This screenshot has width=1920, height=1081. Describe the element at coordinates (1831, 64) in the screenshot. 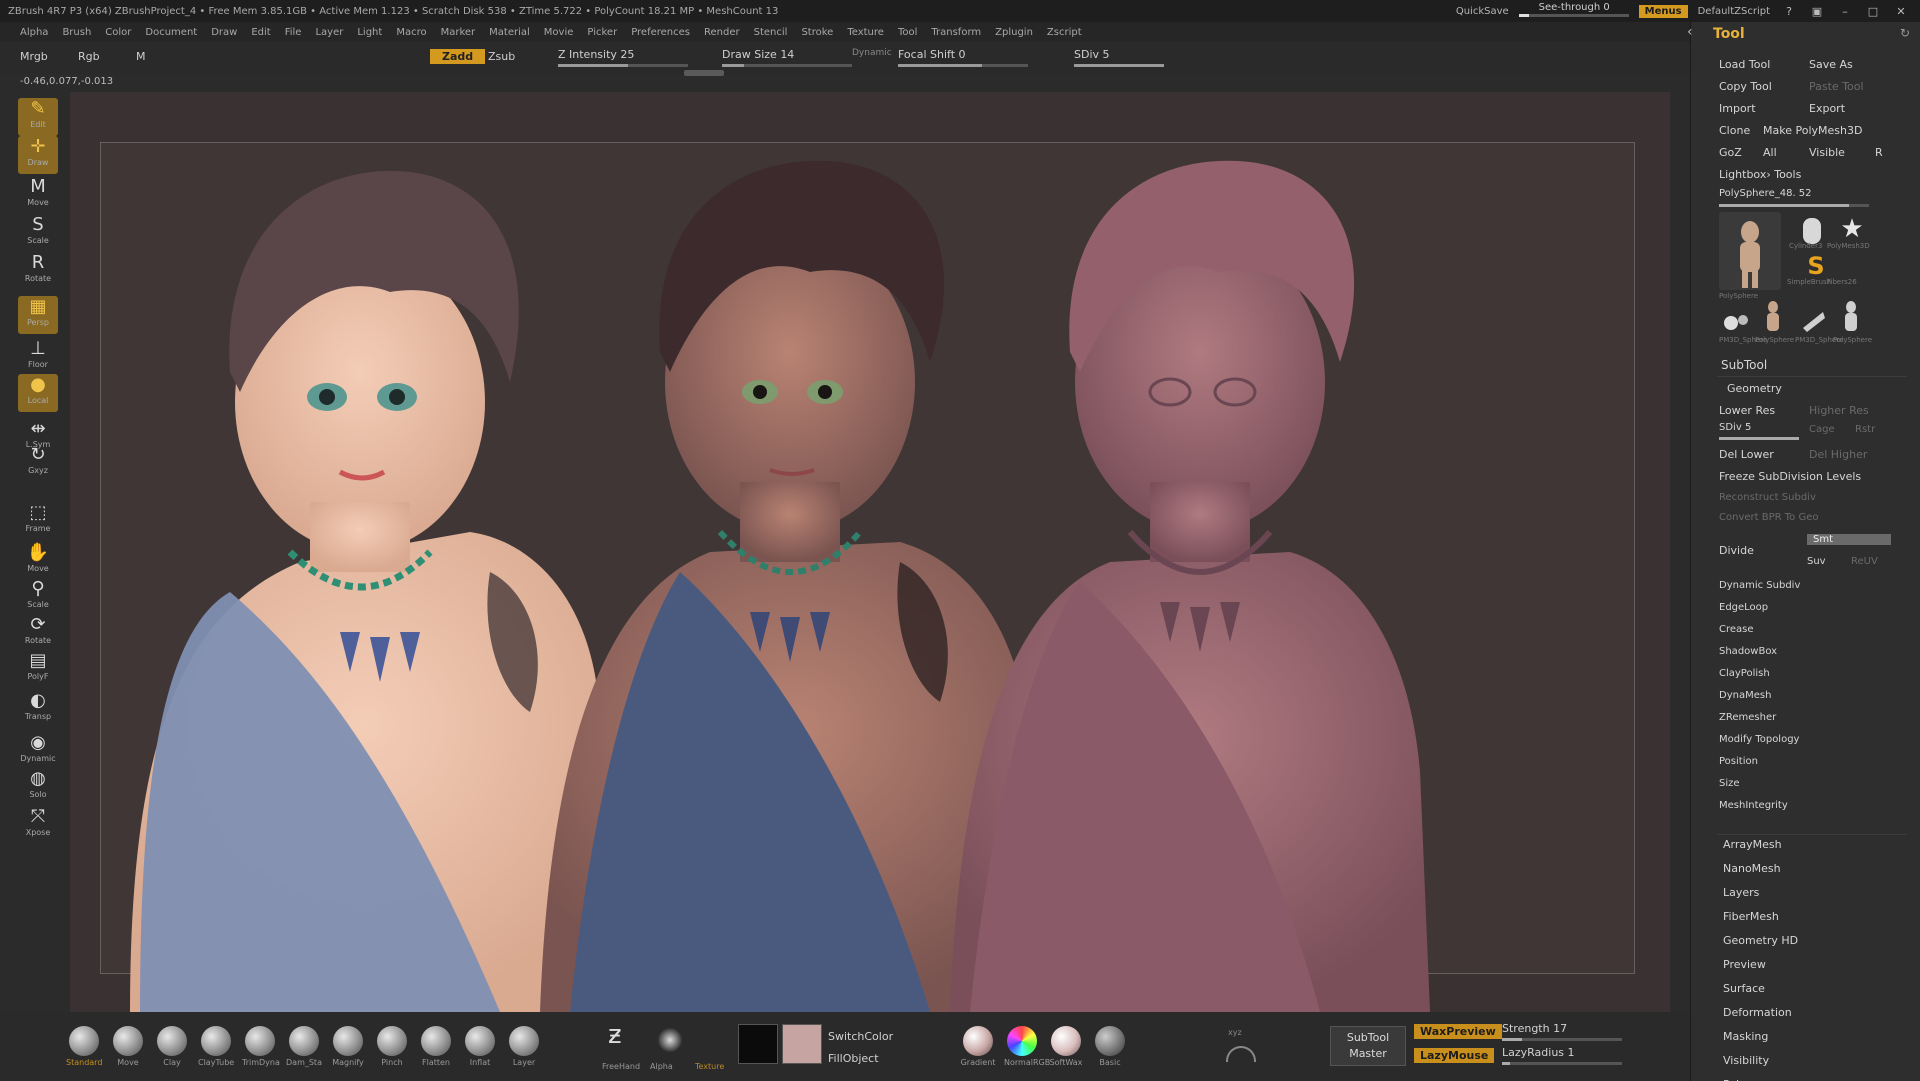

I see `save-as-button: Save As` at that location.